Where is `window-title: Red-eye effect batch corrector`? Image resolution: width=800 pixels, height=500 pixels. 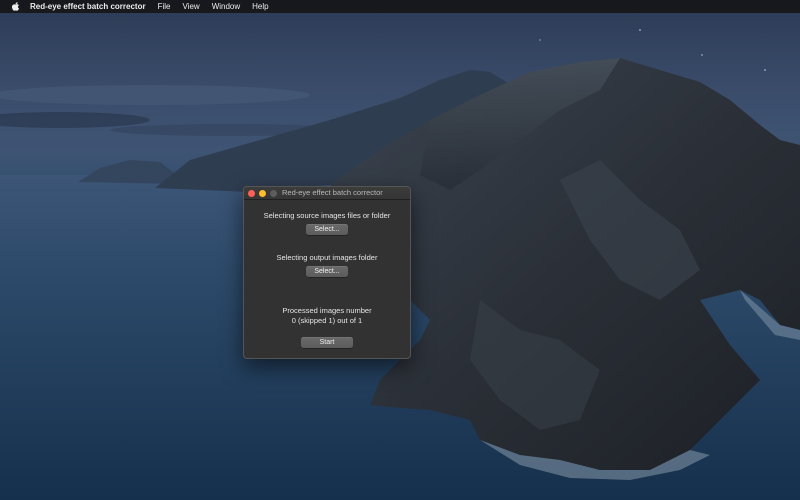
window-title: Red-eye effect batch corrector is located at coordinates (332, 192).